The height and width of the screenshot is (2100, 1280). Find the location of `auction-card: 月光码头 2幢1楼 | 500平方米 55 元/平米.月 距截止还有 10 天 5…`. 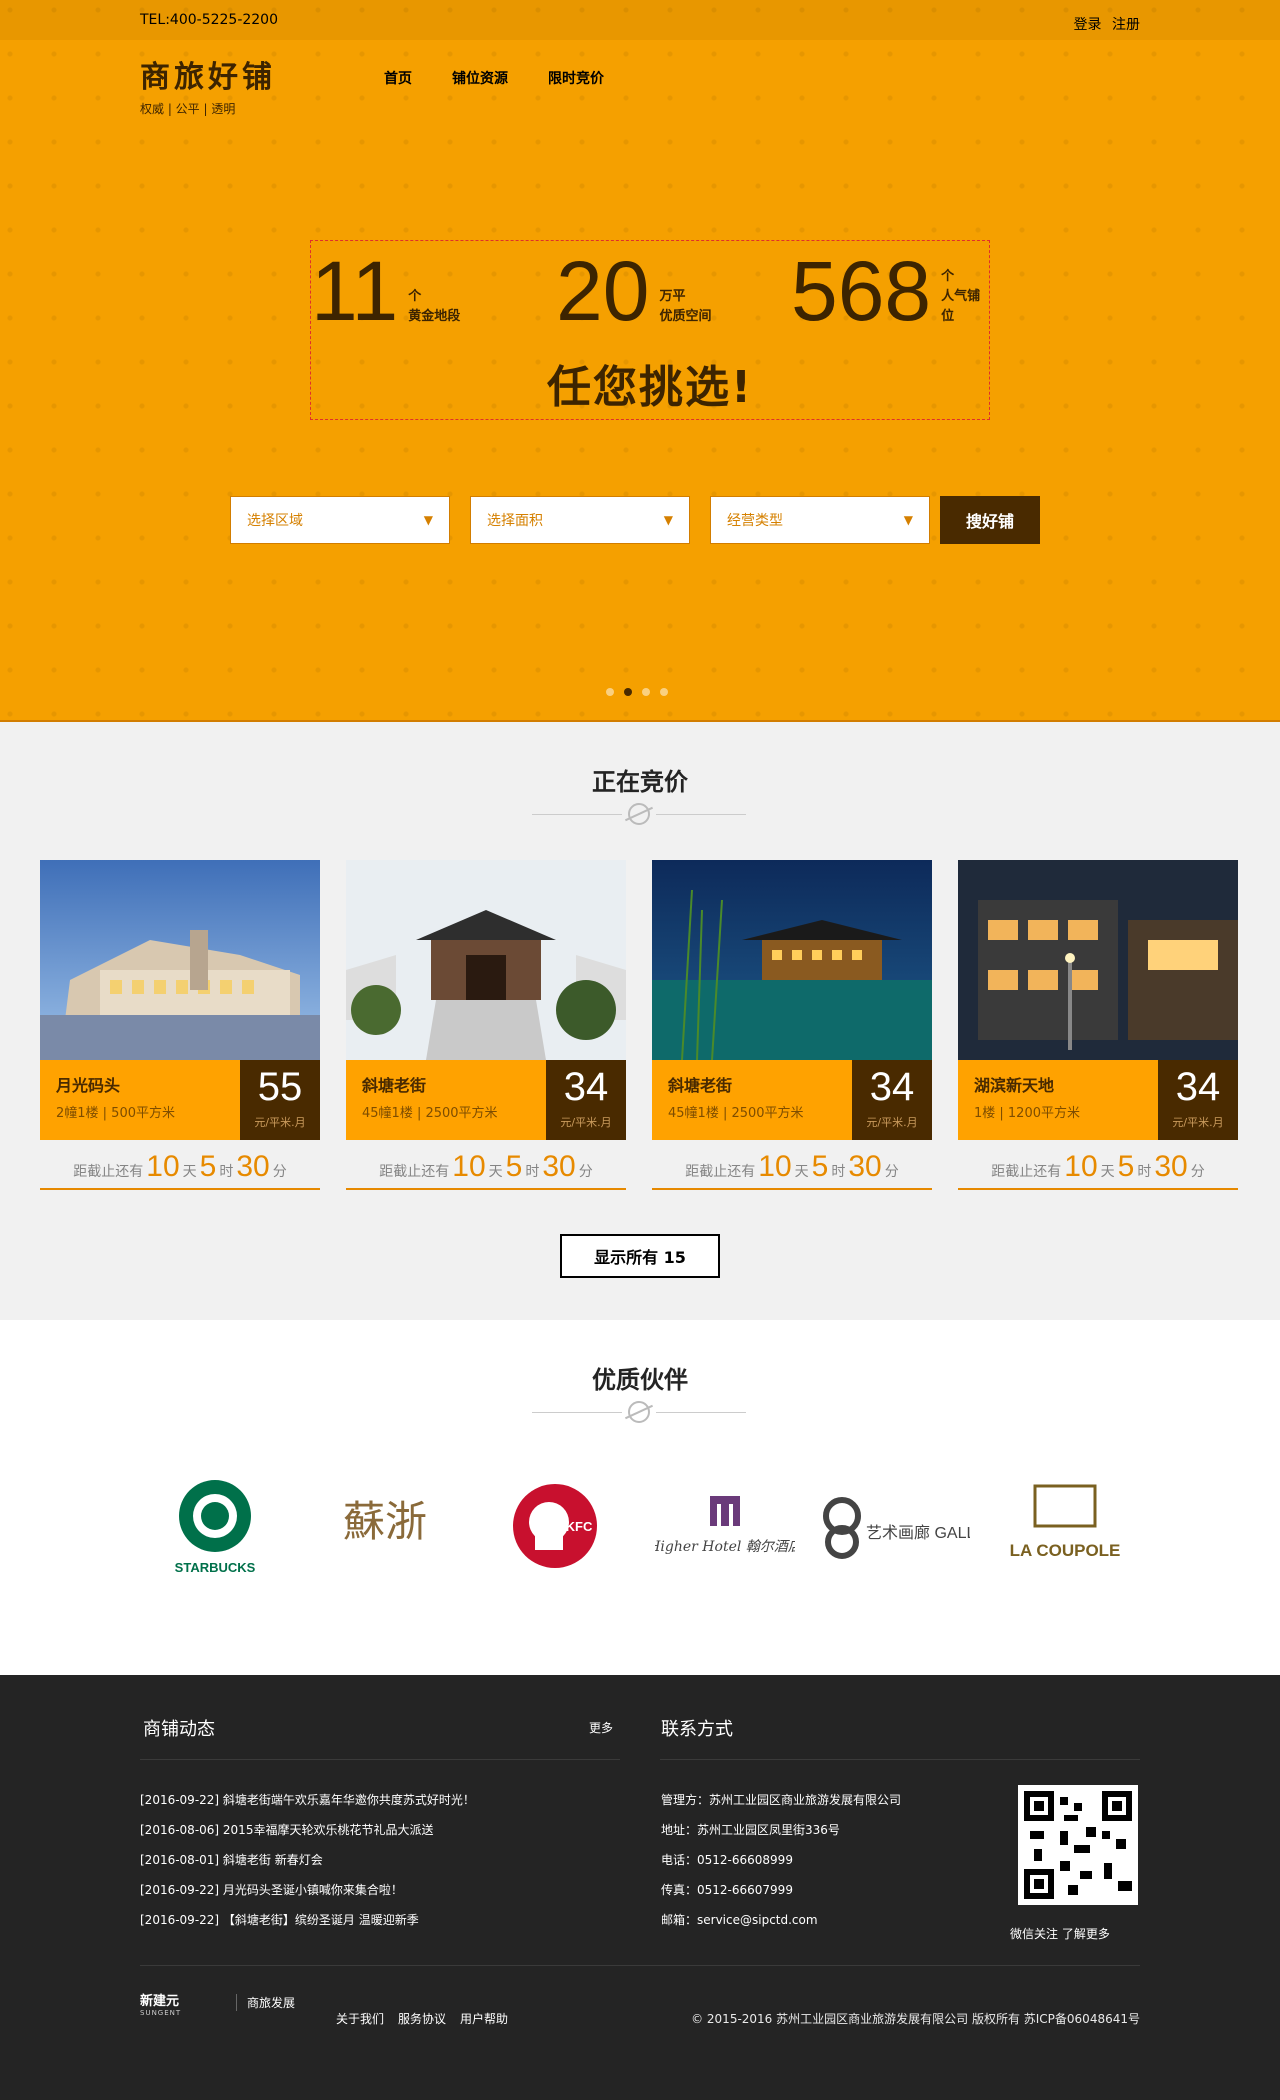

auction-card: 月光码头 2幢1楼 | 500平方米 55 元/平米.月 距截止还有 10 天 5… is located at coordinates (180, 1025).